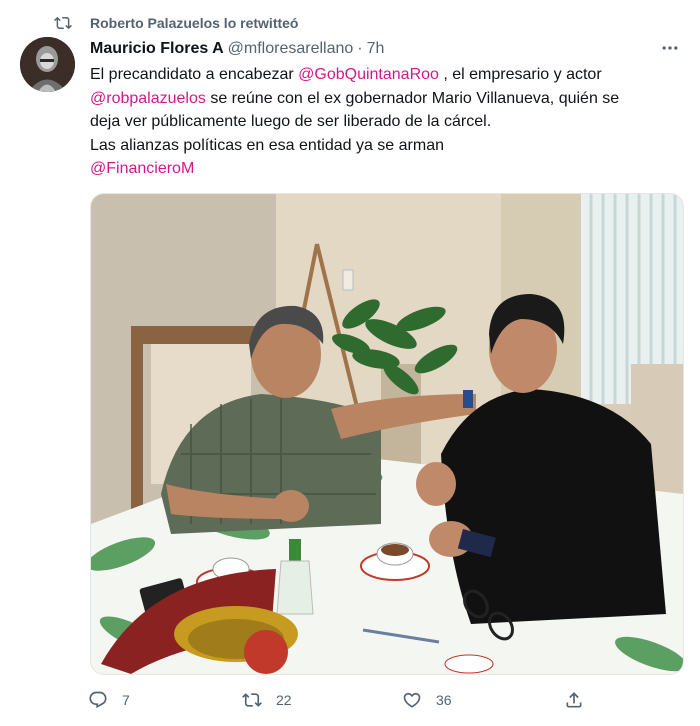  What do you see at coordinates (47, 64) in the screenshot?
I see `avatar` at bounding box center [47, 64].